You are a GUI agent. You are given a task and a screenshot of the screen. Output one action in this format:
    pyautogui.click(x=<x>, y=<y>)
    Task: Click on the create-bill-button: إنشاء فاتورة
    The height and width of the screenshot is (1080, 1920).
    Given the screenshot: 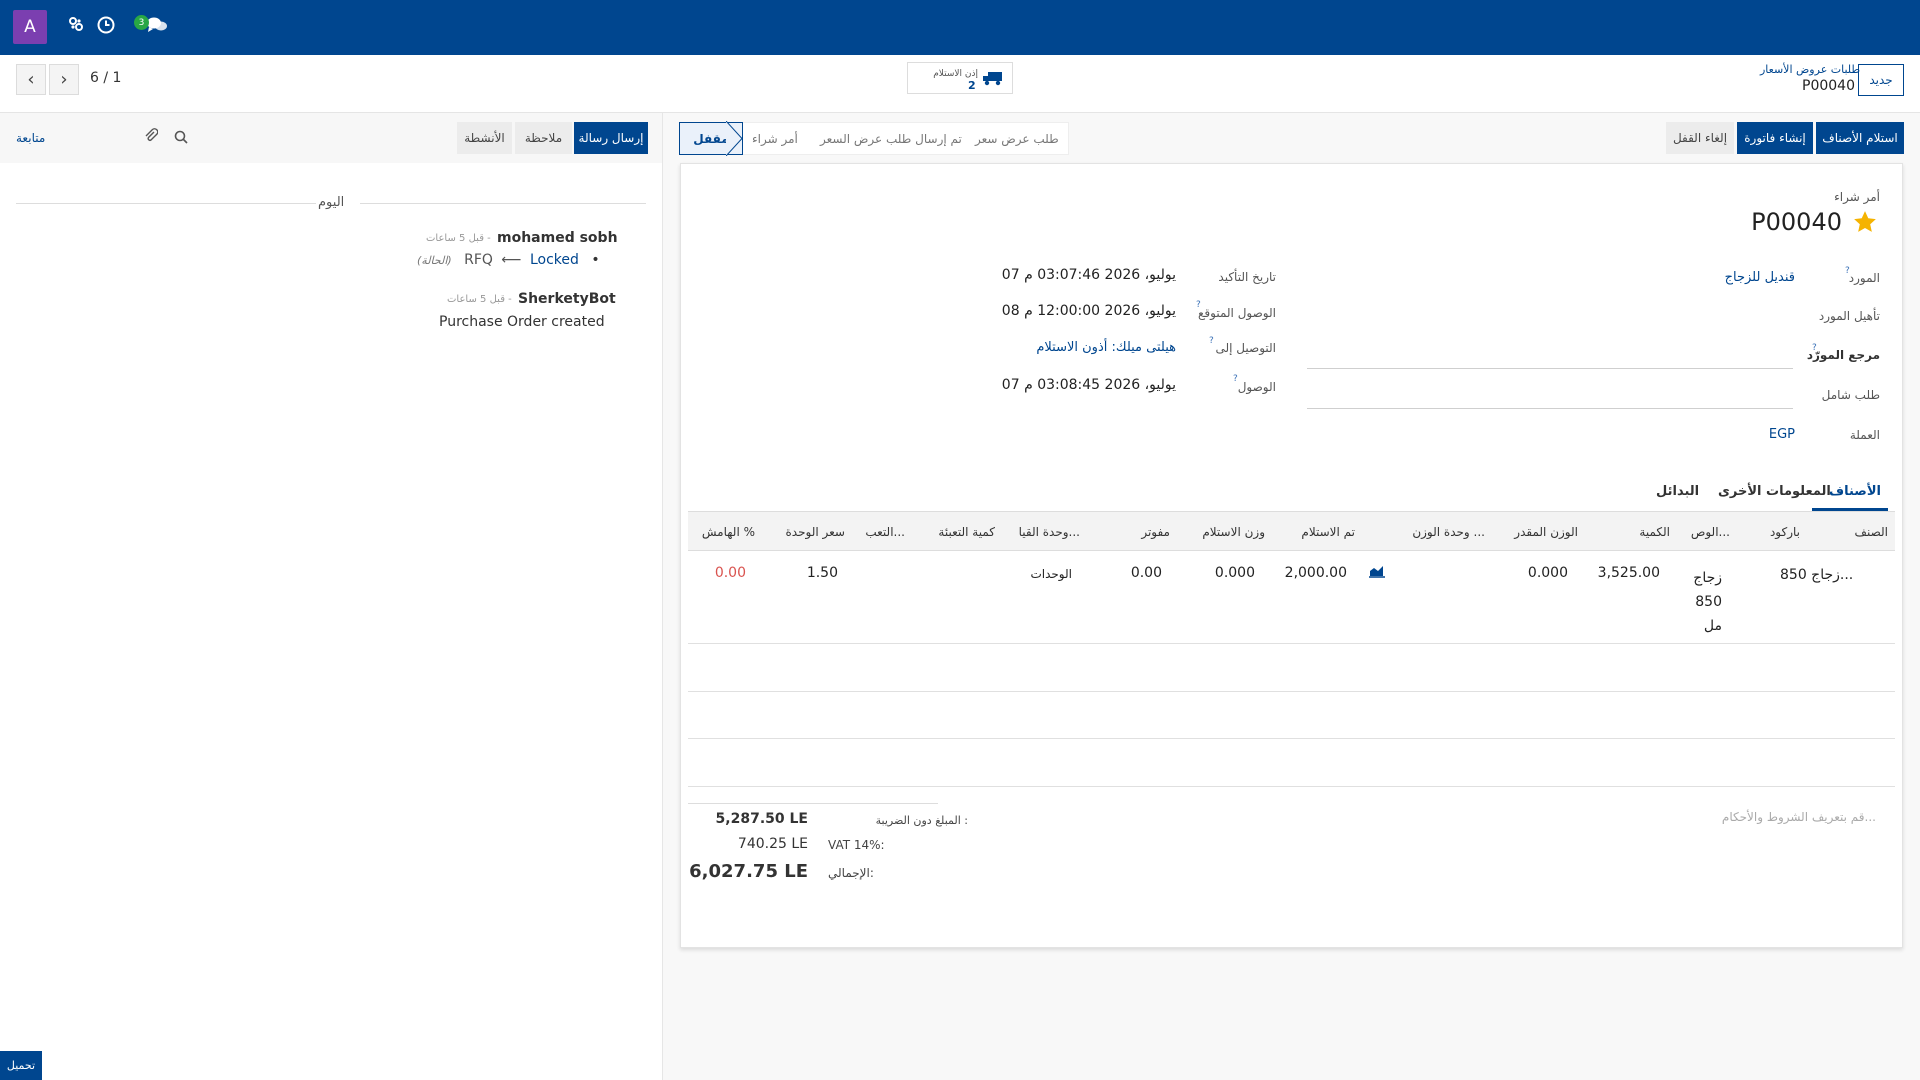 What is the action you would take?
    pyautogui.click(x=1775, y=138)
    